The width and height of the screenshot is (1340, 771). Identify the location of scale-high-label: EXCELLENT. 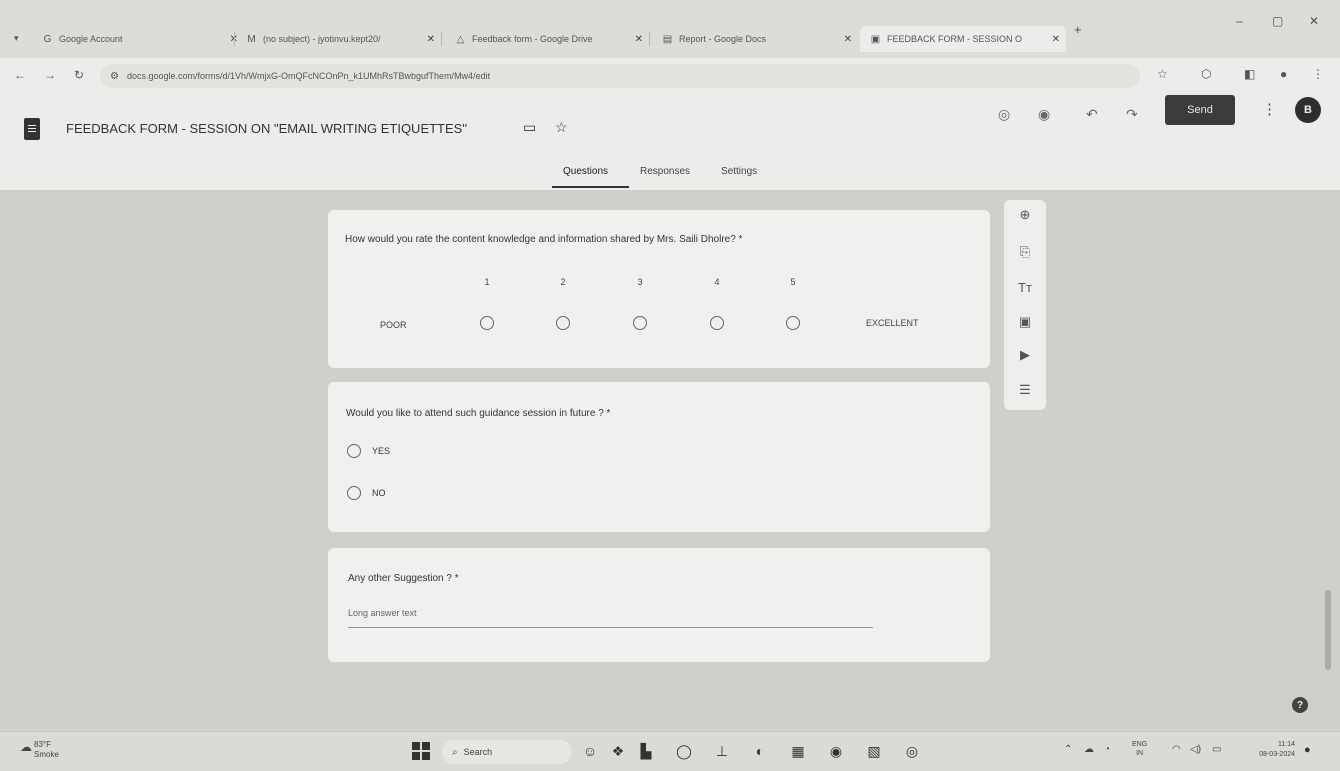
(892, 323).